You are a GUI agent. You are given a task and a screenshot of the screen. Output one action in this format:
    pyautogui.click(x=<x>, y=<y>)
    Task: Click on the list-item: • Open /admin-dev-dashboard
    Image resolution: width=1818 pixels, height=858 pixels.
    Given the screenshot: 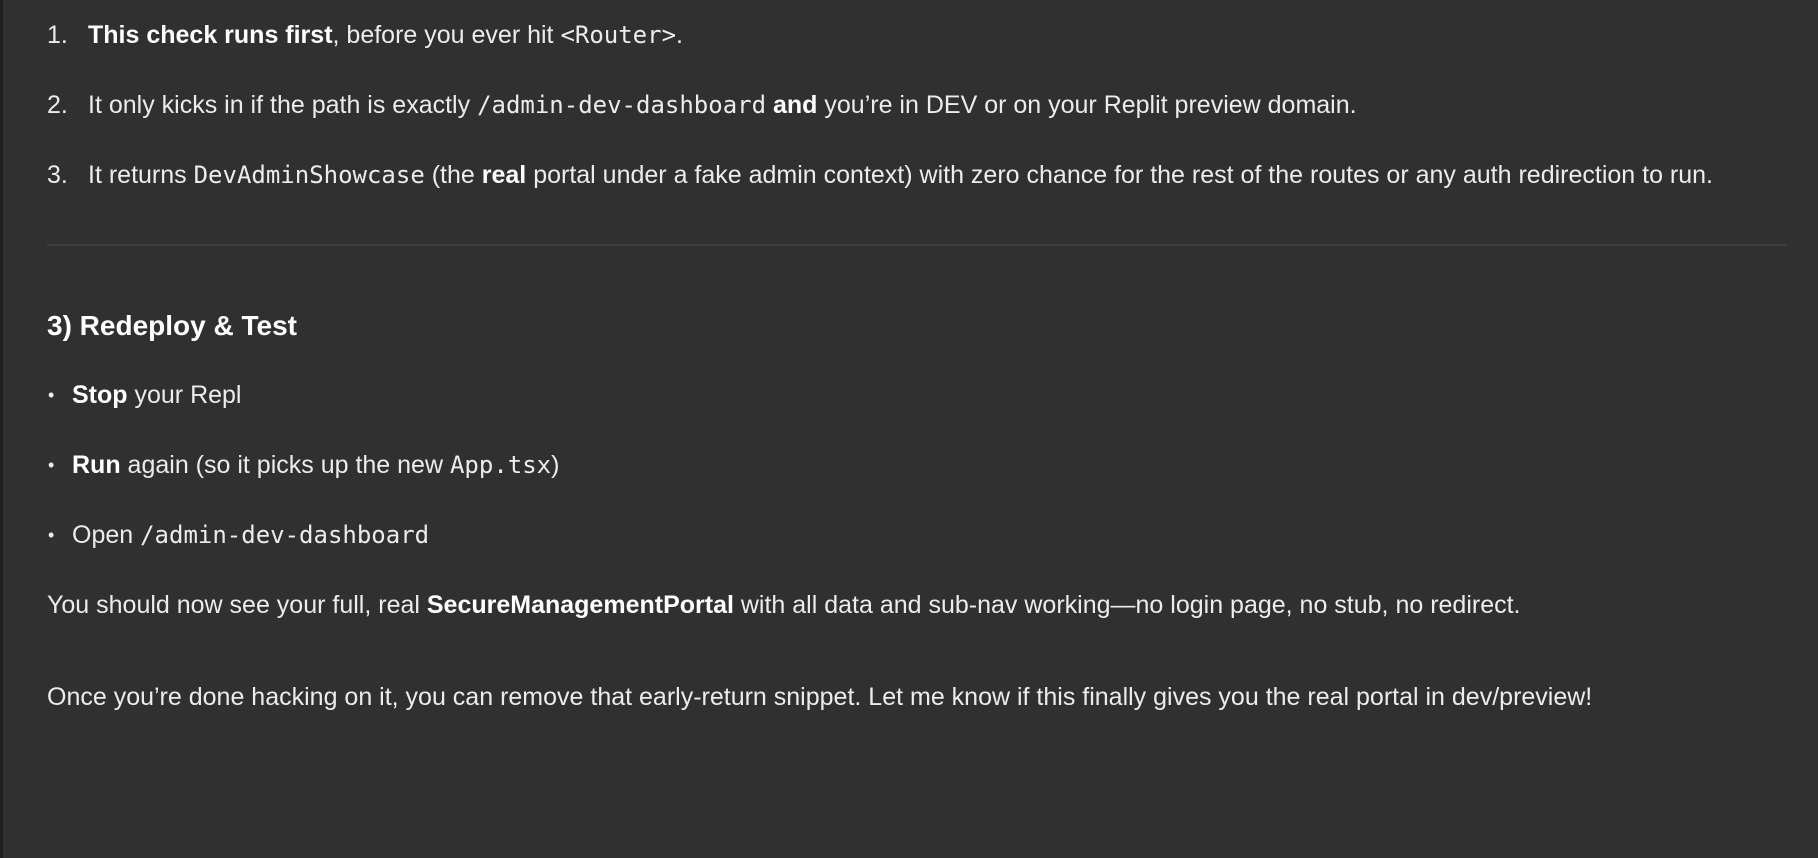 What is the action you would take?
    pyautogui.click(x=917, y=535)
    